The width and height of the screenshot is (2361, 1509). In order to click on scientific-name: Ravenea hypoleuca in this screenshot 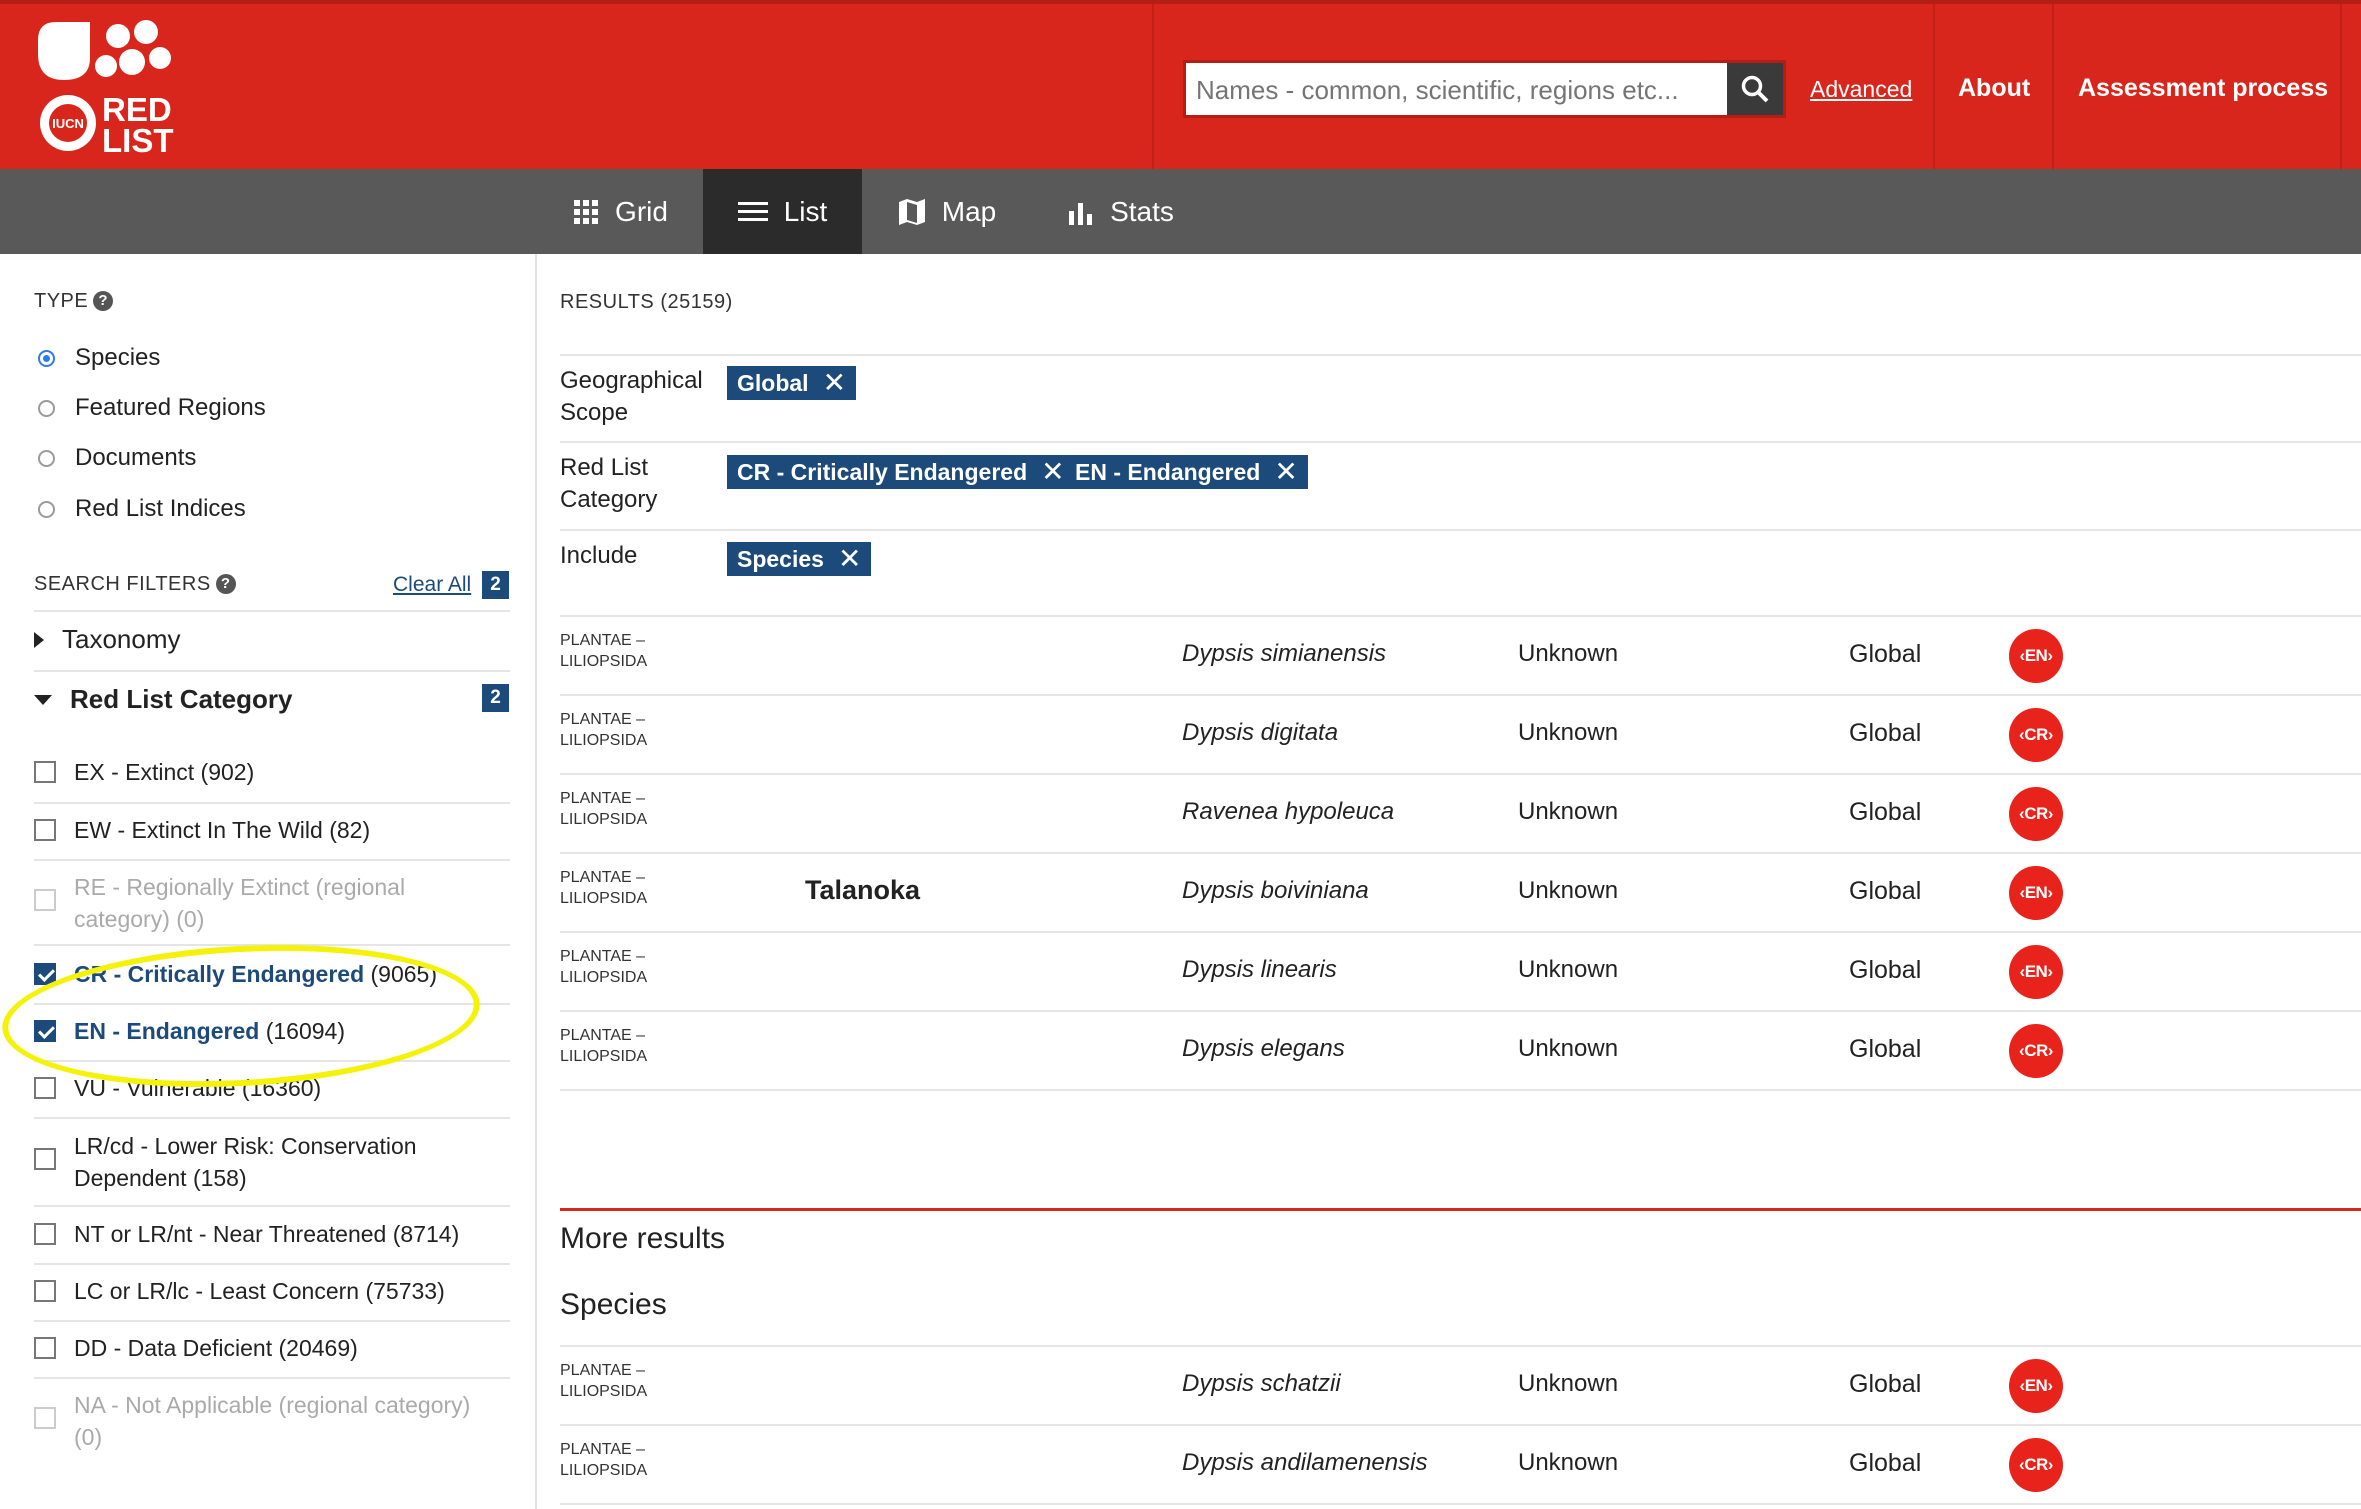, I will do `click(1288, 812)`.